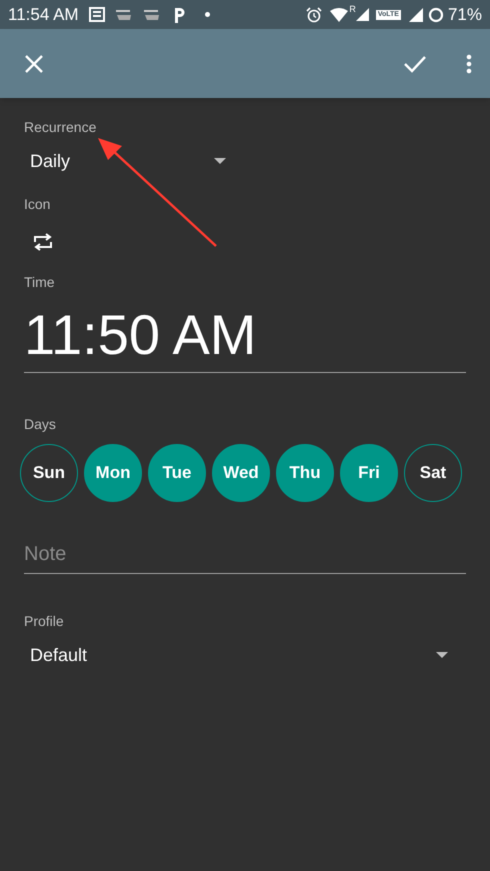 This screenshot has width=490, height=871. What do you see at coordinates (433, 473) in the screenshot?
I see `day-toggle: Sat` at bounding box center [433, 473].